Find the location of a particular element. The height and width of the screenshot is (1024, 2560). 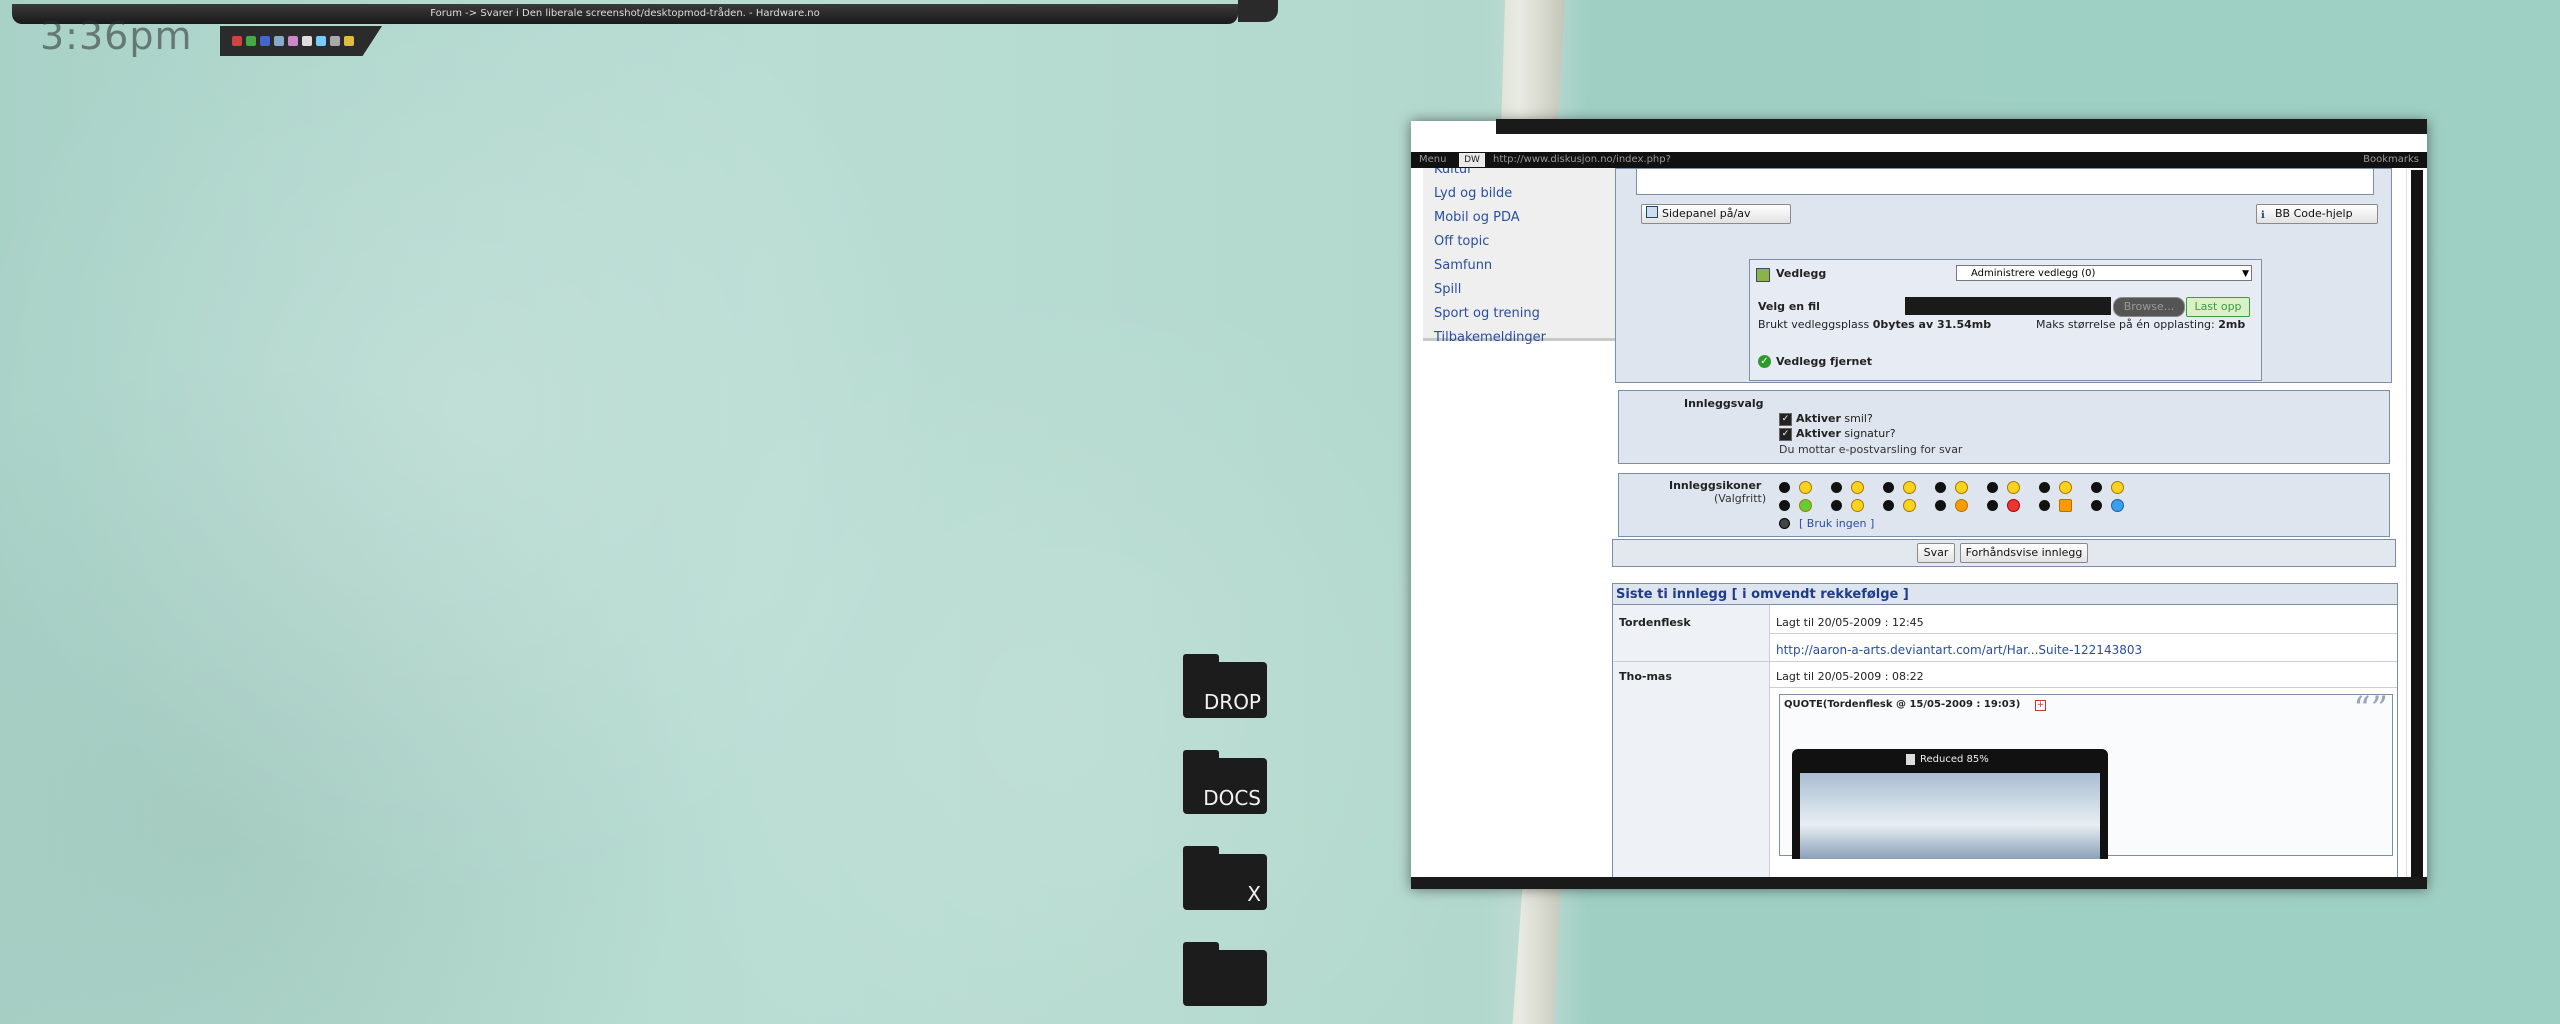

sidebar-item-sport-og-trening: Sport og trening is located at coordinates (1487, 313).